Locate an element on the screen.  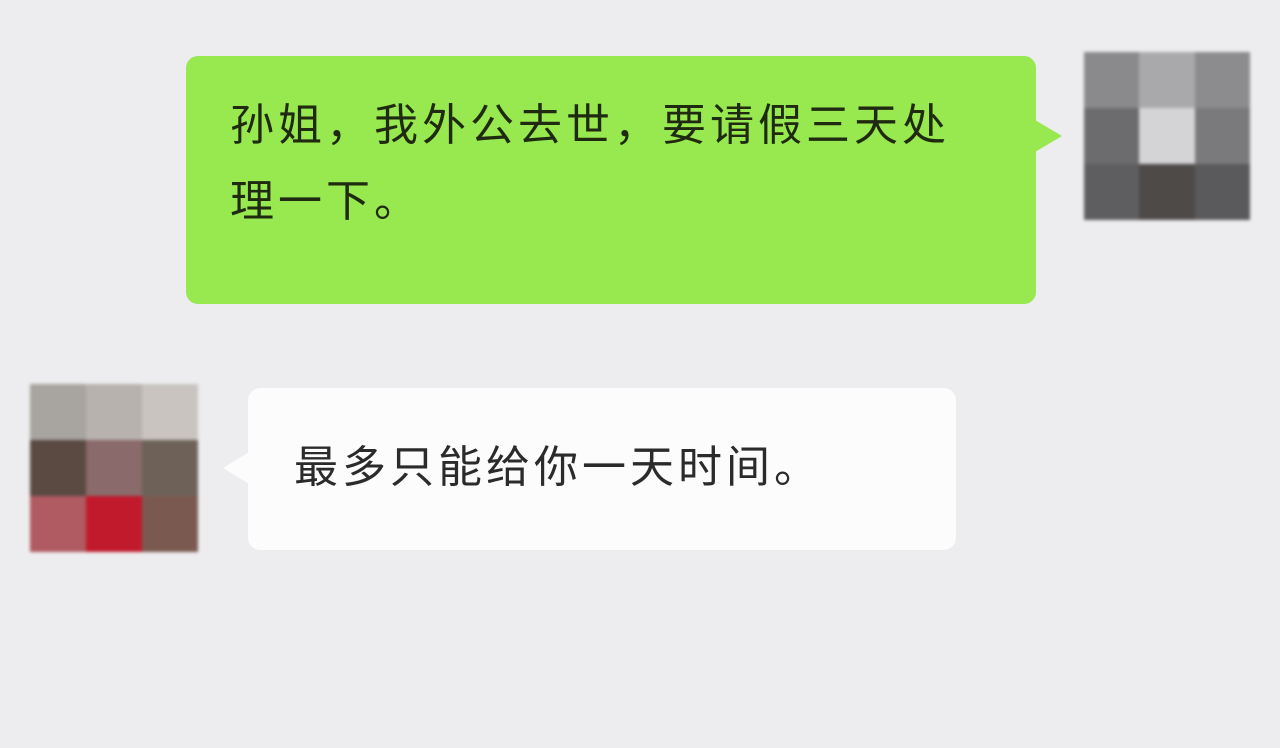
message-bubble-received: 最多只能给你一天时间。 is located at coordinates (589, 469).